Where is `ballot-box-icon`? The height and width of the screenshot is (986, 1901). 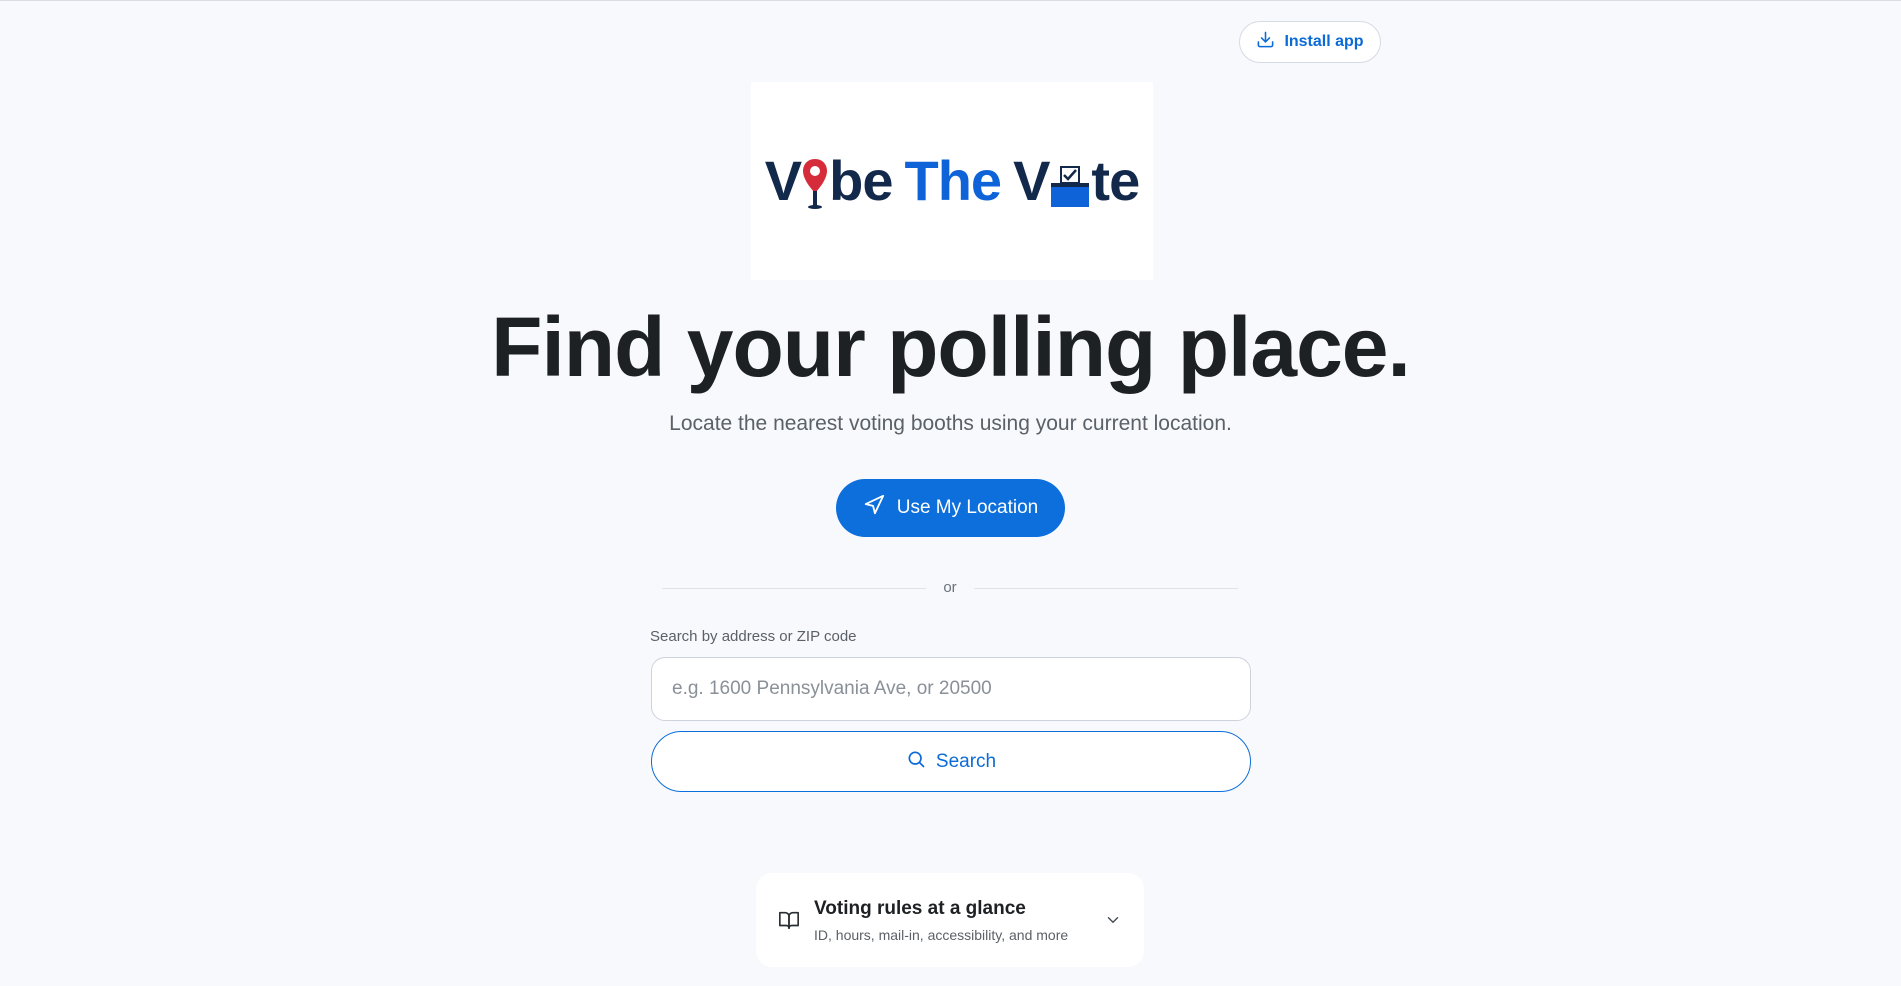 ballot-box-icon is located at coordinates (1070, 187).